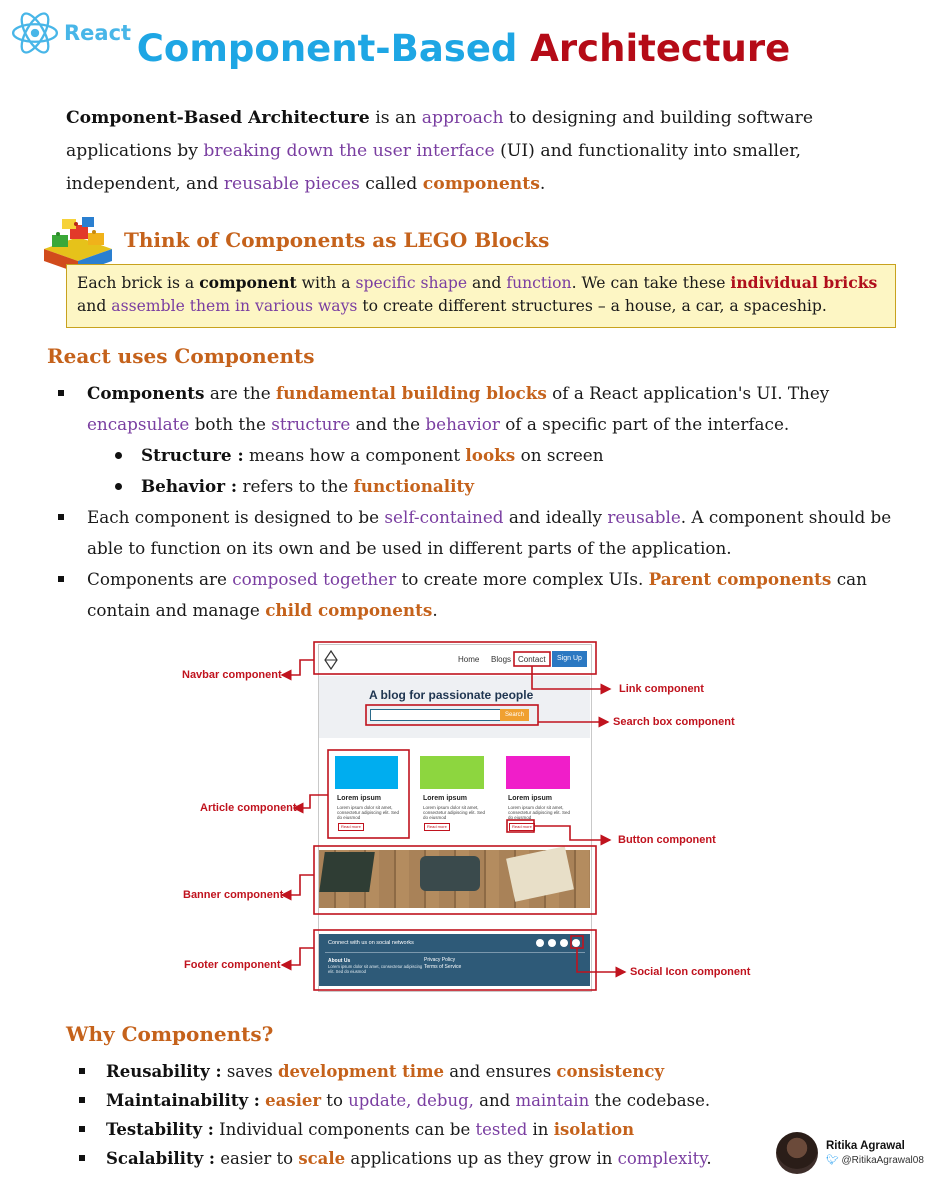 The image size is (927, 1200). What do you see at coordinates (291, 184) in the screenshot?
I see `intro-highlight: reusable pieces` at bounding box center [291, 184].